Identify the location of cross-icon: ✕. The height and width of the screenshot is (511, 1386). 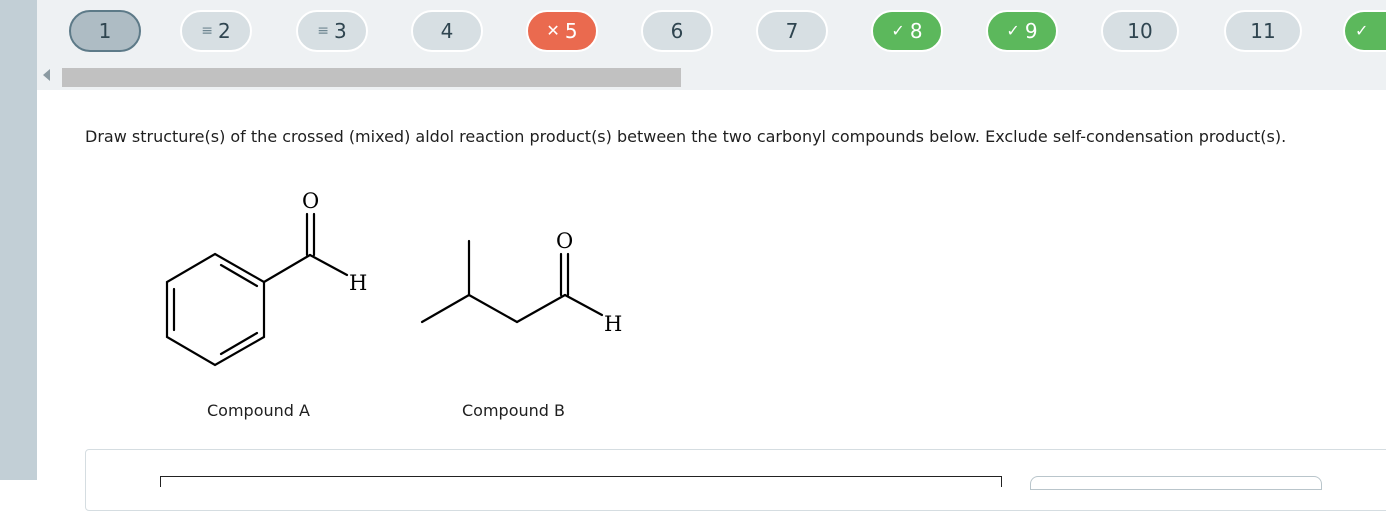
(553, 30).